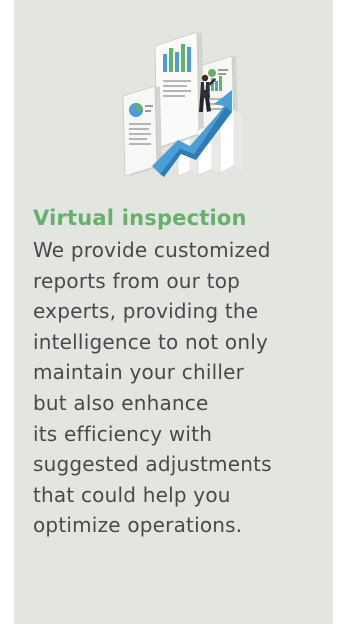  I want to click on description-line: maintain your chiller, so click(139, 372).